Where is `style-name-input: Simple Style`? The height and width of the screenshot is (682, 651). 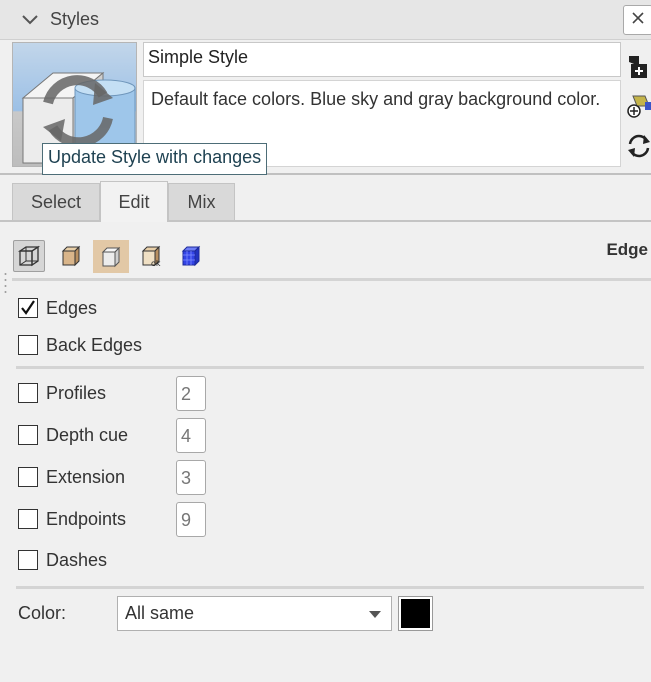 style-name-input: Simple Style is located at coordinates (382, 59).